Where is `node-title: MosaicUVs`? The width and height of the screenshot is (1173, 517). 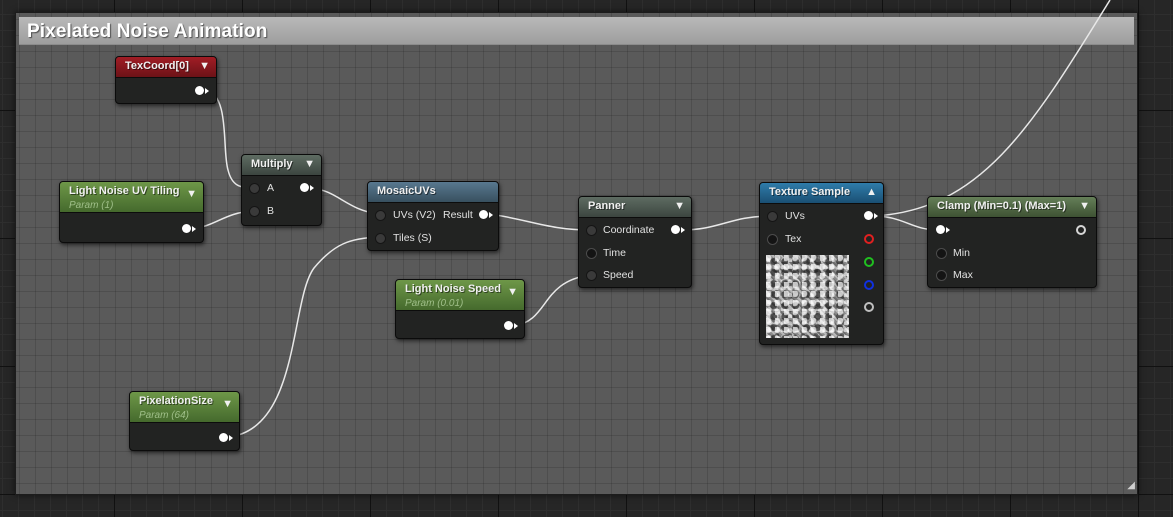
node-title: MosaicUVs is located at coordinates (406, 191).